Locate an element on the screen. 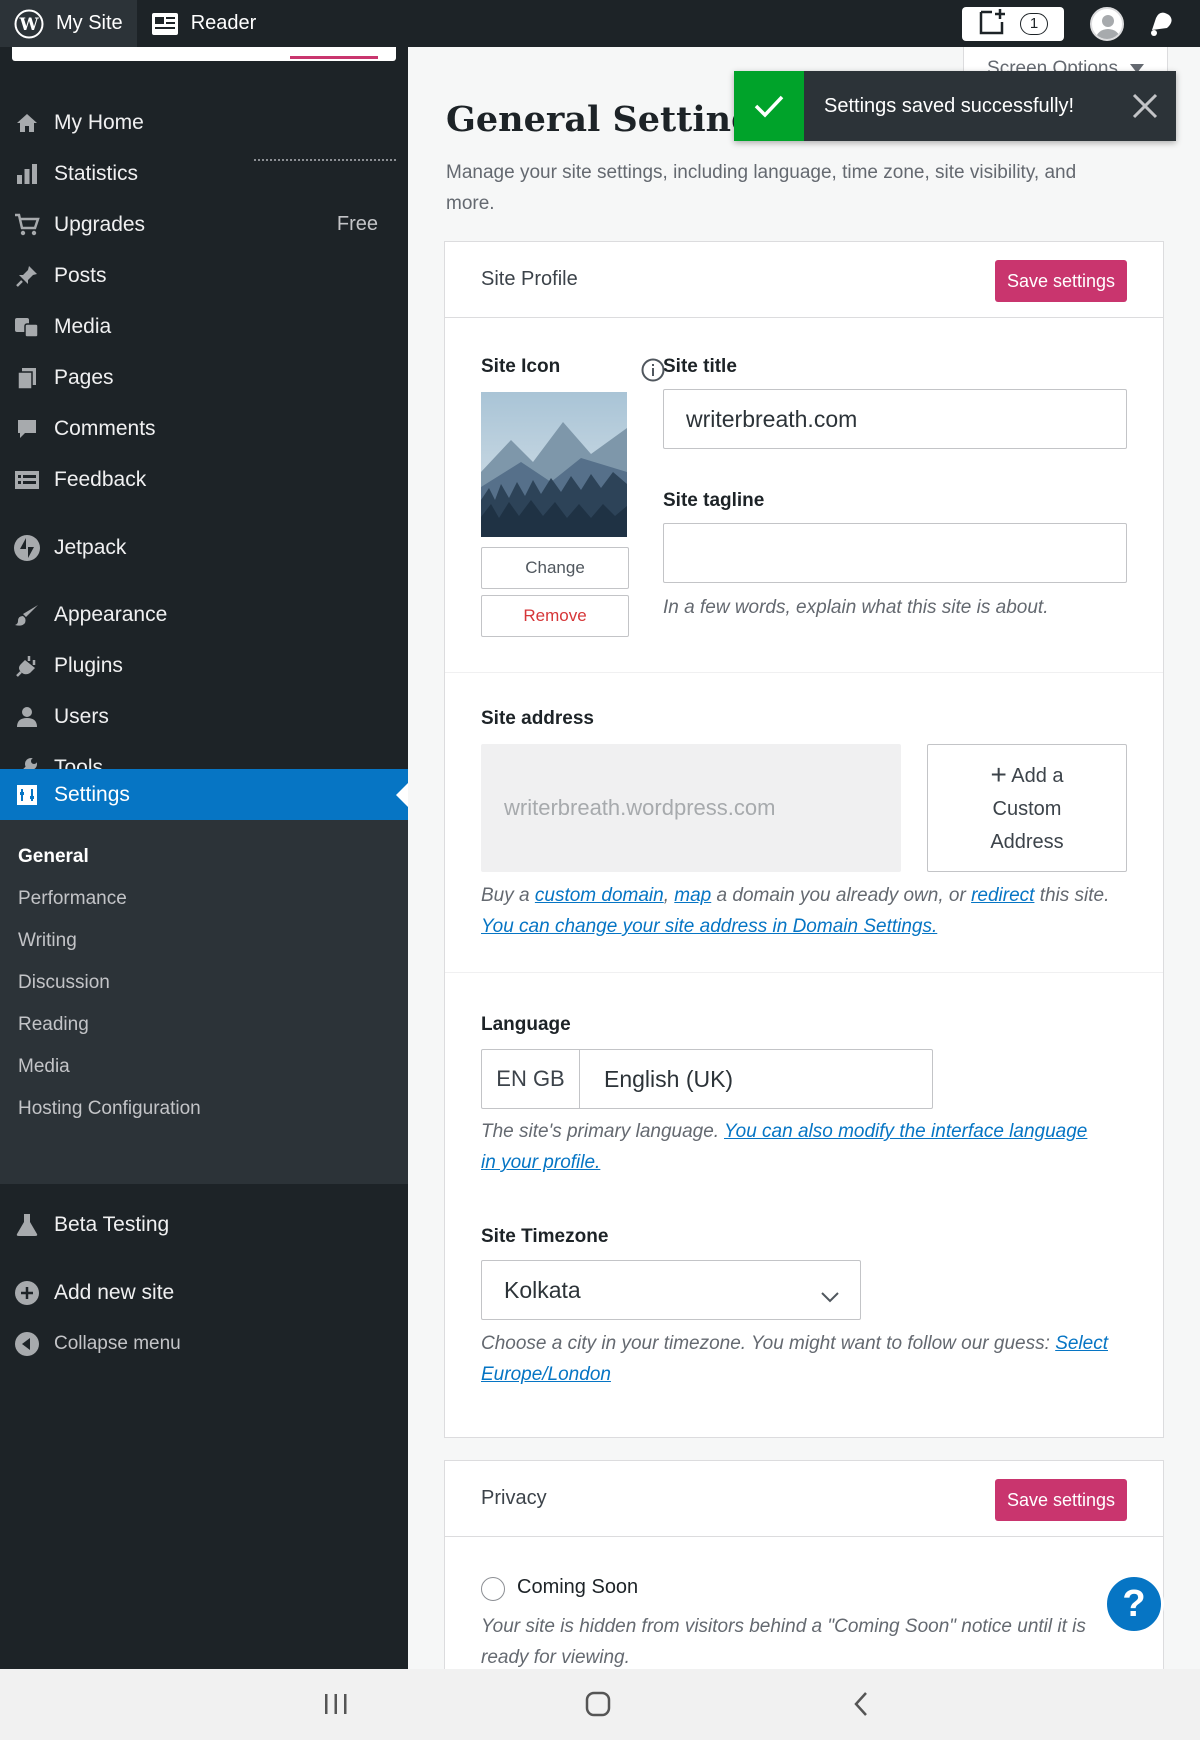 Image resolution: width=1200 pixels, height=1740 pixels. user-icon is located at coordinates (27, 717).